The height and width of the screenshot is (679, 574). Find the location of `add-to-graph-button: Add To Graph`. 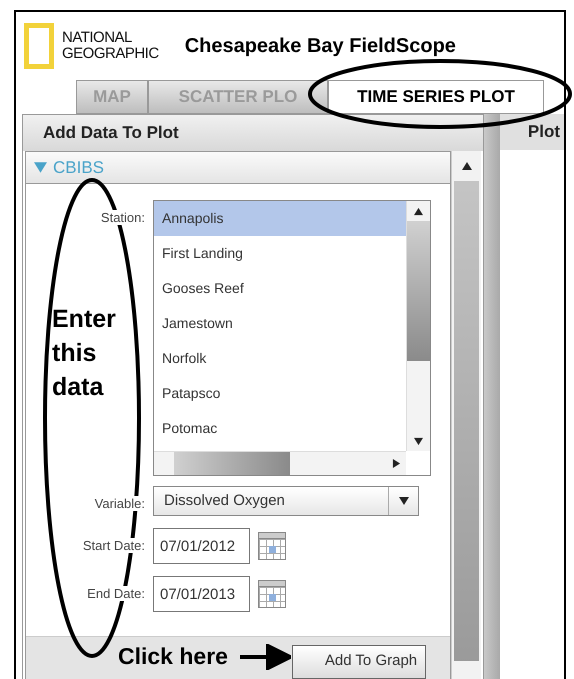

add-to-graph-button: Add To Graph is located at coordinates (359, 661).